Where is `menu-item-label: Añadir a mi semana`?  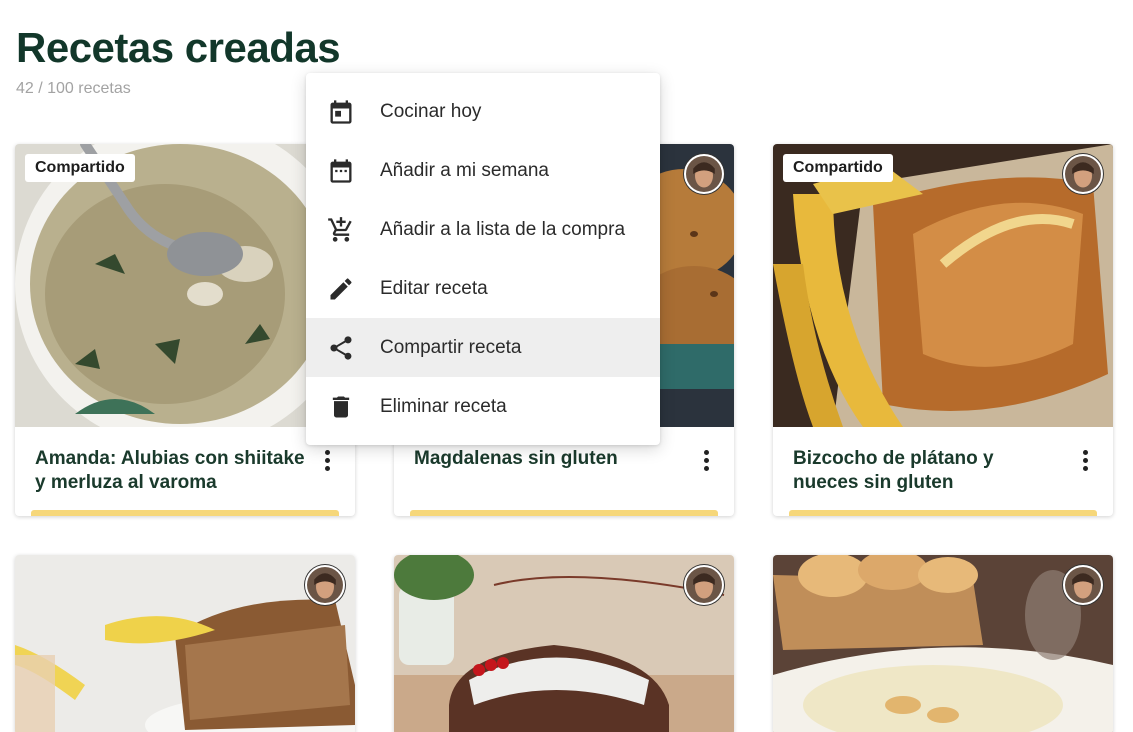
menu-item-label: Añadir a mi semana is located at coordinates (464, 170).